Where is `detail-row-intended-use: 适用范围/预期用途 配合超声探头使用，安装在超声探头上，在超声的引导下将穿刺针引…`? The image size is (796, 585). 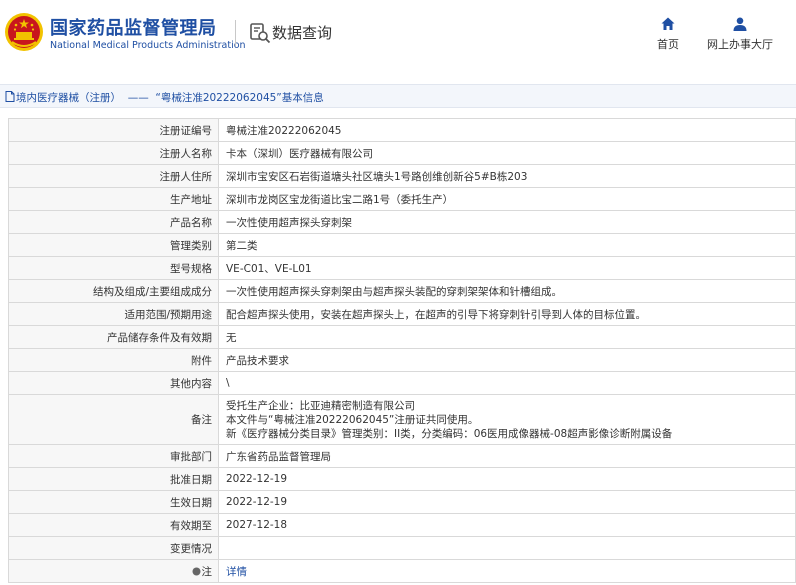 detail-row-intended-use: 适用范围/预期用途 配合超声探头使用，安装在超声探头上，在超声的引导下将穿刺针引… is located at coordinates (402, 314).